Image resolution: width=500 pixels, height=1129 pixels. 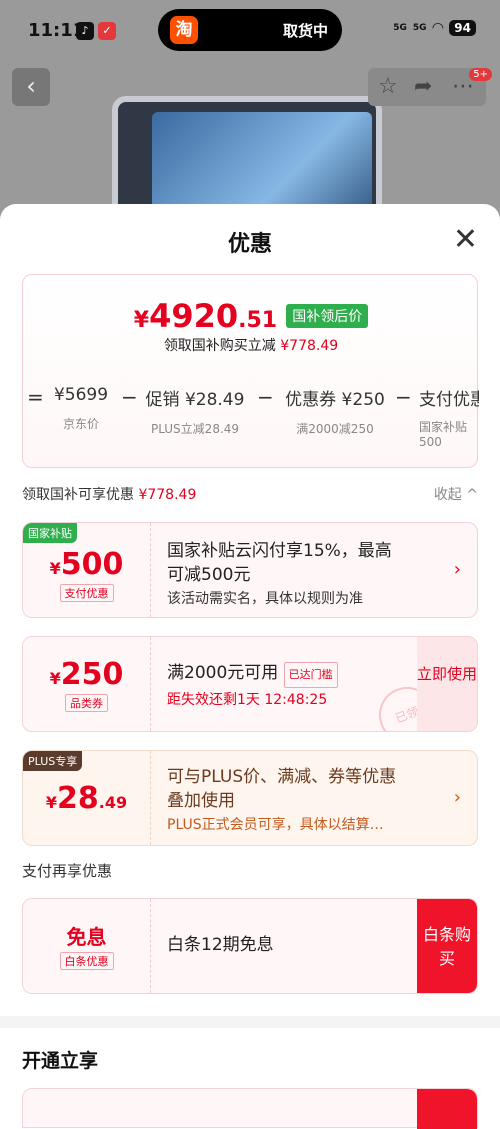 What do you see at coordinates (81, 408) in the screenshot?
I see `breakdown-item: ¥5699 京东价` at bounding box center [81, 408].